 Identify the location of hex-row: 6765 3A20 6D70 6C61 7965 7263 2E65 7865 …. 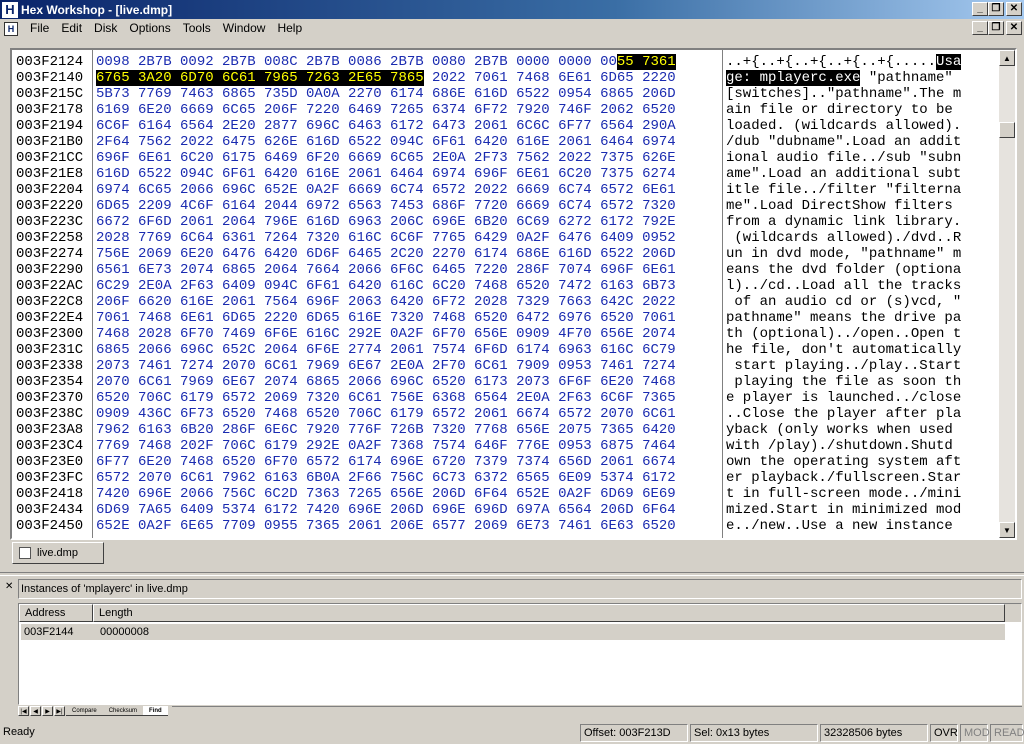
(408, 78).